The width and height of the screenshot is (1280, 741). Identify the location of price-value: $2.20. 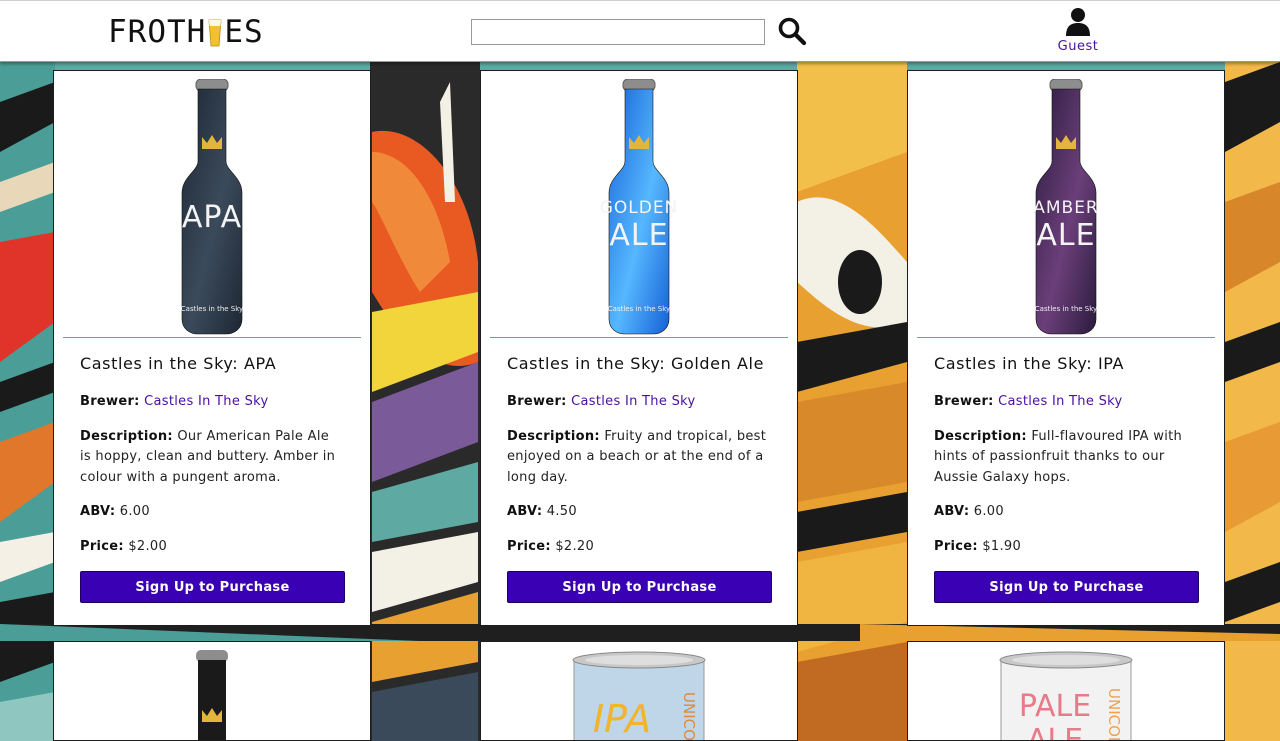
(575, 546).